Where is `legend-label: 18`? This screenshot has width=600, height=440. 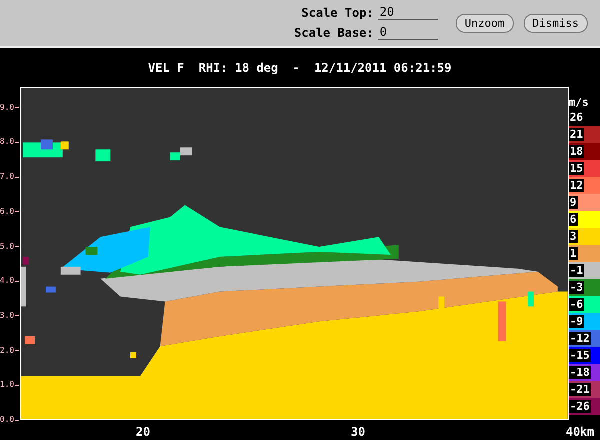 legend-label: 18 is located at coordinates (576, 151).